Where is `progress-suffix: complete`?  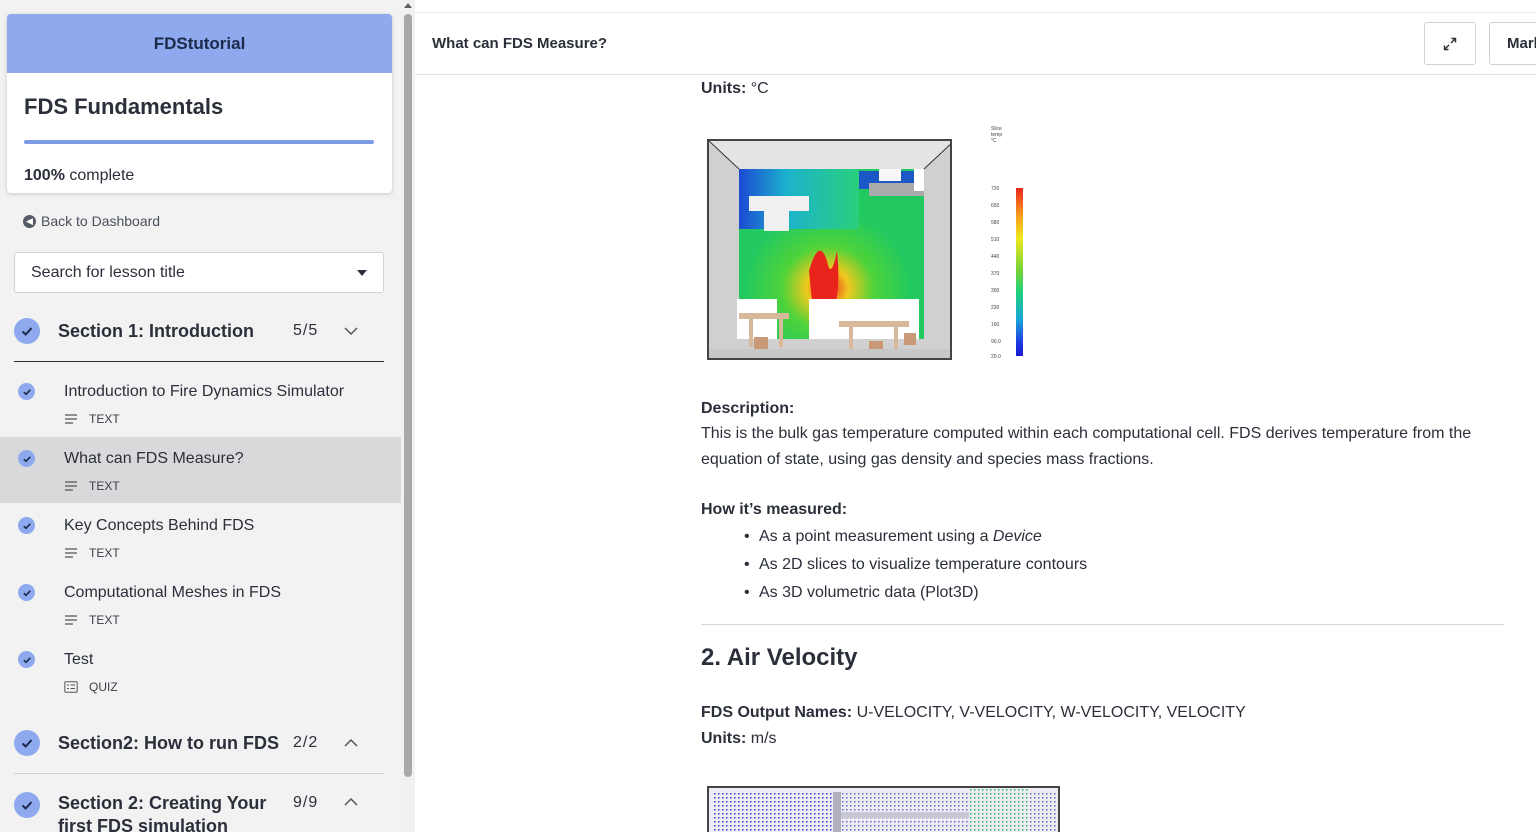 progress-suffix: complete is located at coordinates (102, 175).